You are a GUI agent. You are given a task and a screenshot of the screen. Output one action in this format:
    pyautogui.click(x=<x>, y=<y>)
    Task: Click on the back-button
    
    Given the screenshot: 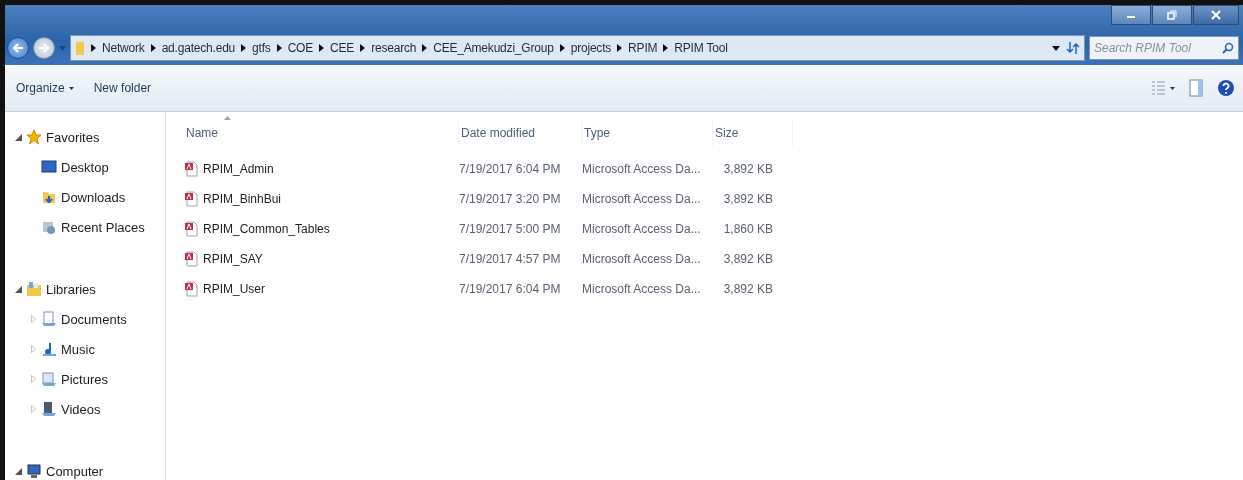 What is the action you would take?
    pyautogui.click(x=18, y=48)
    